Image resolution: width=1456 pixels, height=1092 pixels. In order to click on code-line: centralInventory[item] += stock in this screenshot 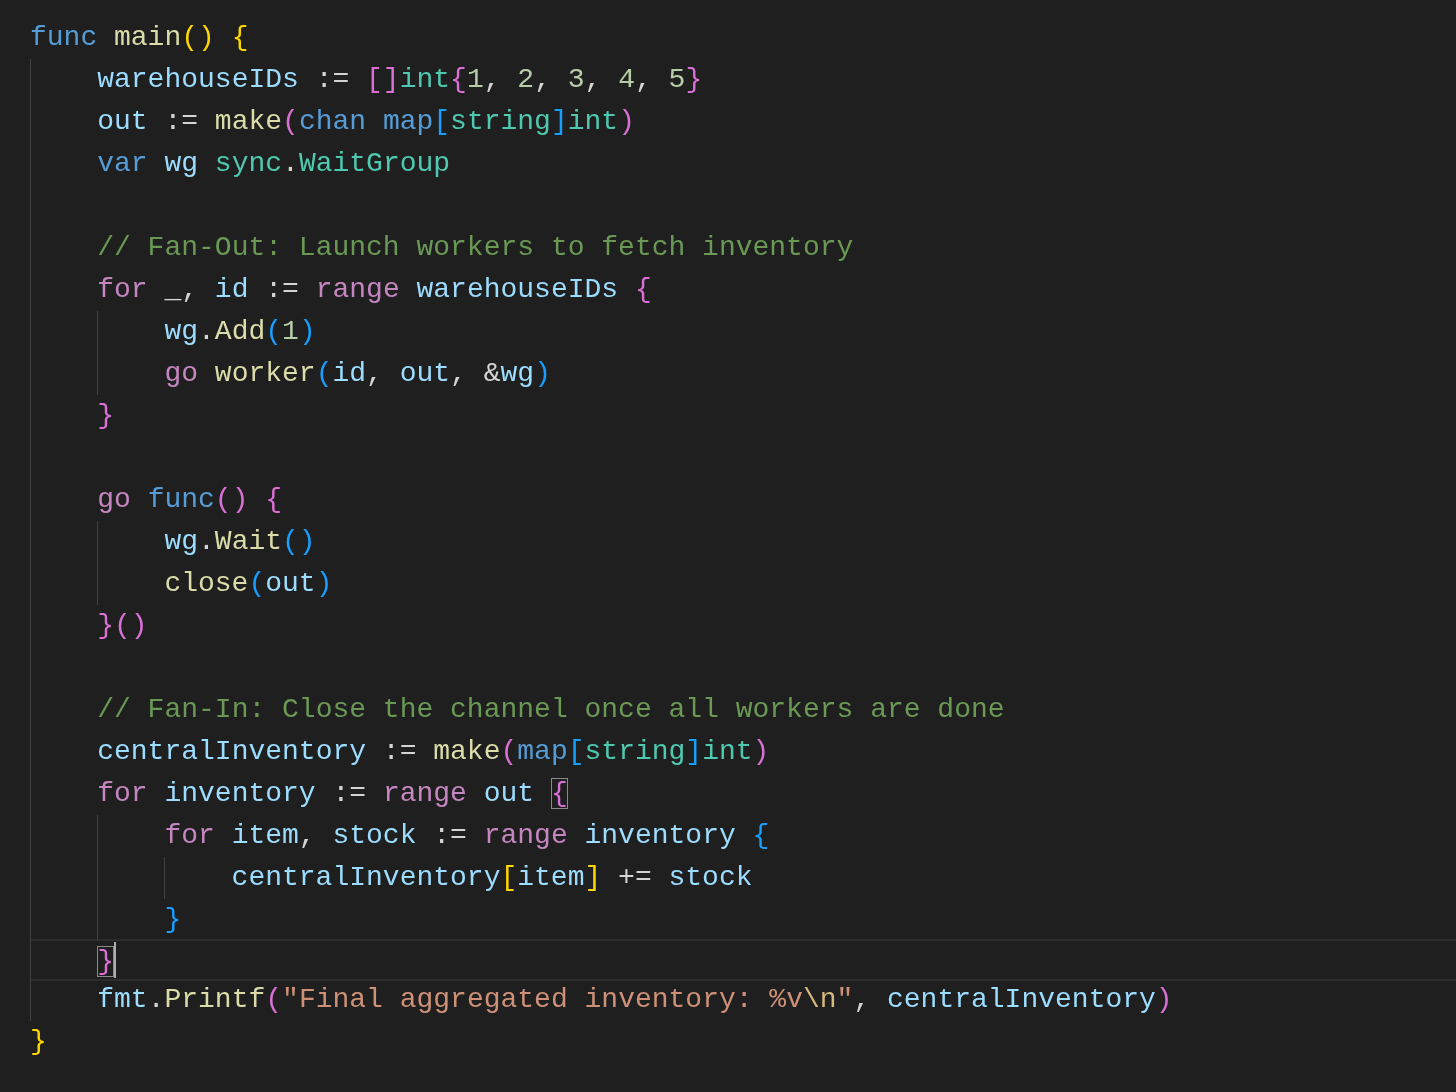, I will do `click(492, 878)`.